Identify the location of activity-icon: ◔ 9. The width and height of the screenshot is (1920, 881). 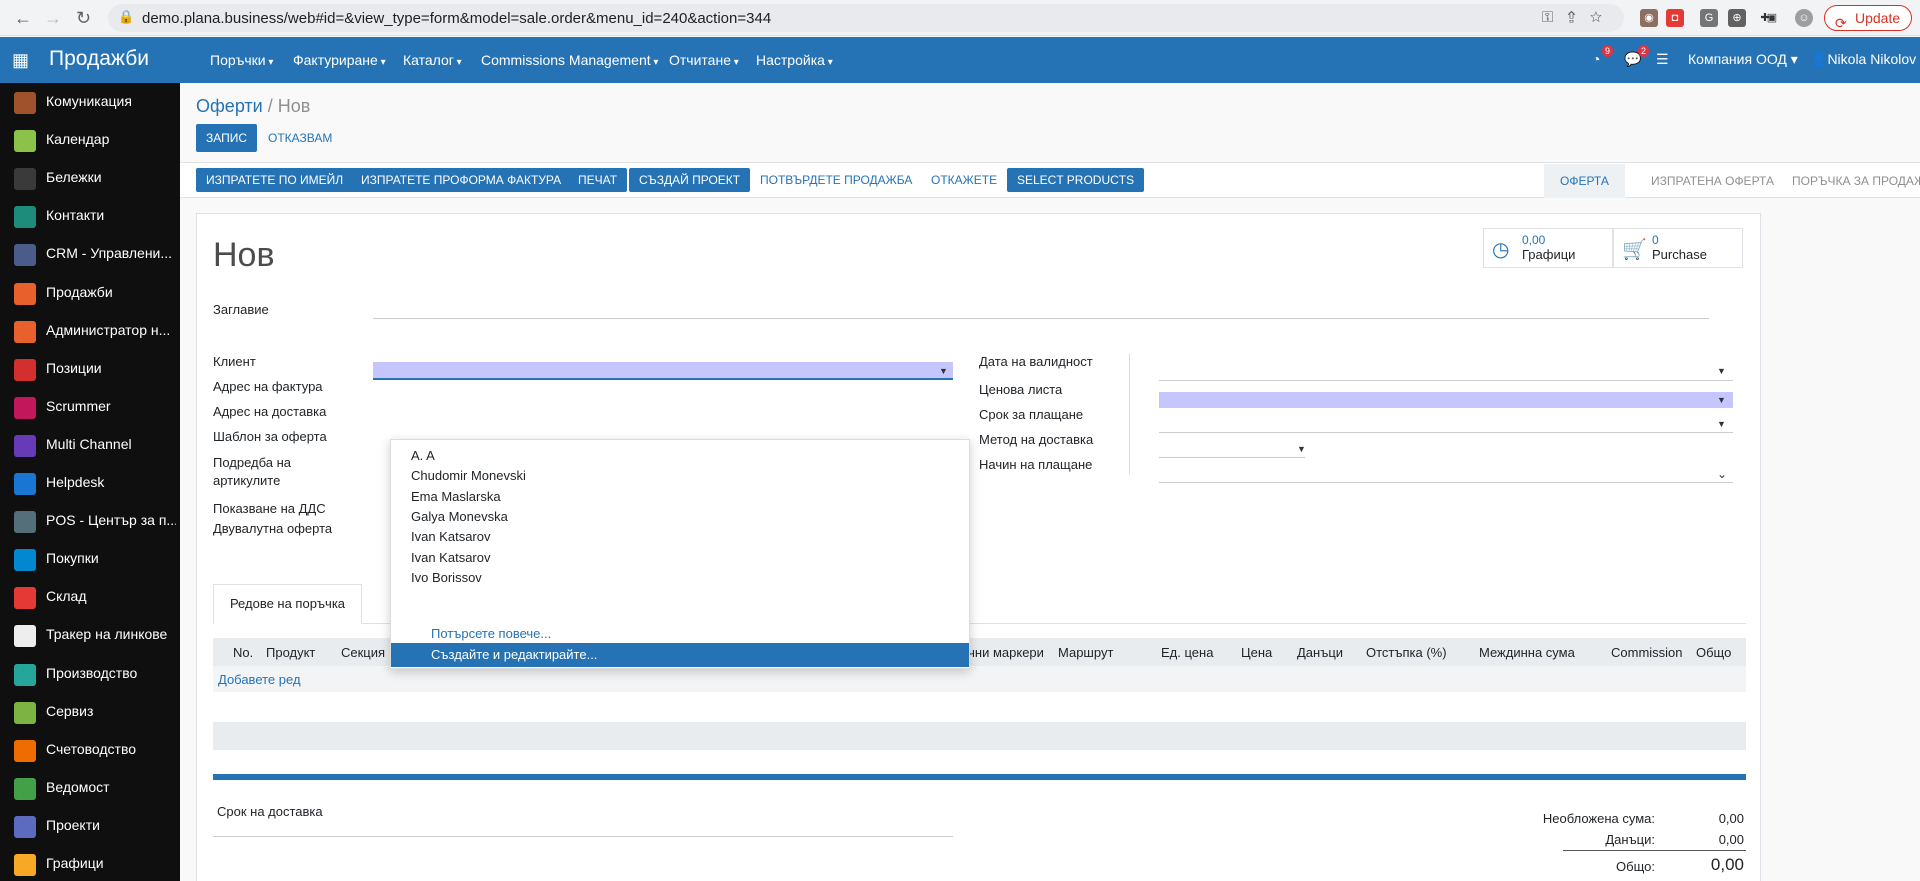
(1603, 56).